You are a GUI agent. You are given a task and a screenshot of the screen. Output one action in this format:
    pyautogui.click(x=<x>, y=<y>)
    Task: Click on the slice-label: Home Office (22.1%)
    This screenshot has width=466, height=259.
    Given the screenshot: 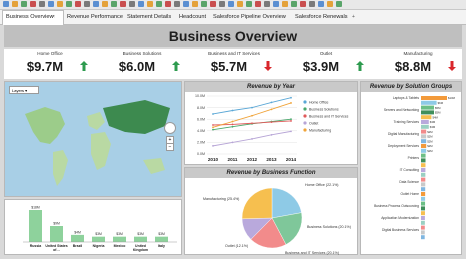 What is the action you would take?
    pyautogui.click(x=322, y=185)
    